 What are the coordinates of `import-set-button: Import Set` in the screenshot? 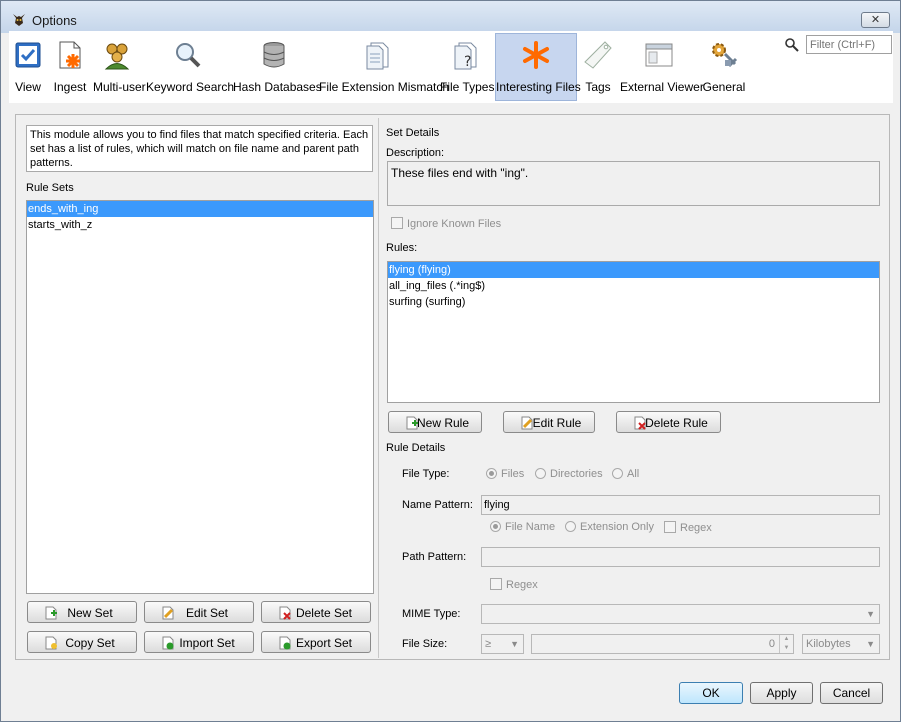 It's located at (199, 642).